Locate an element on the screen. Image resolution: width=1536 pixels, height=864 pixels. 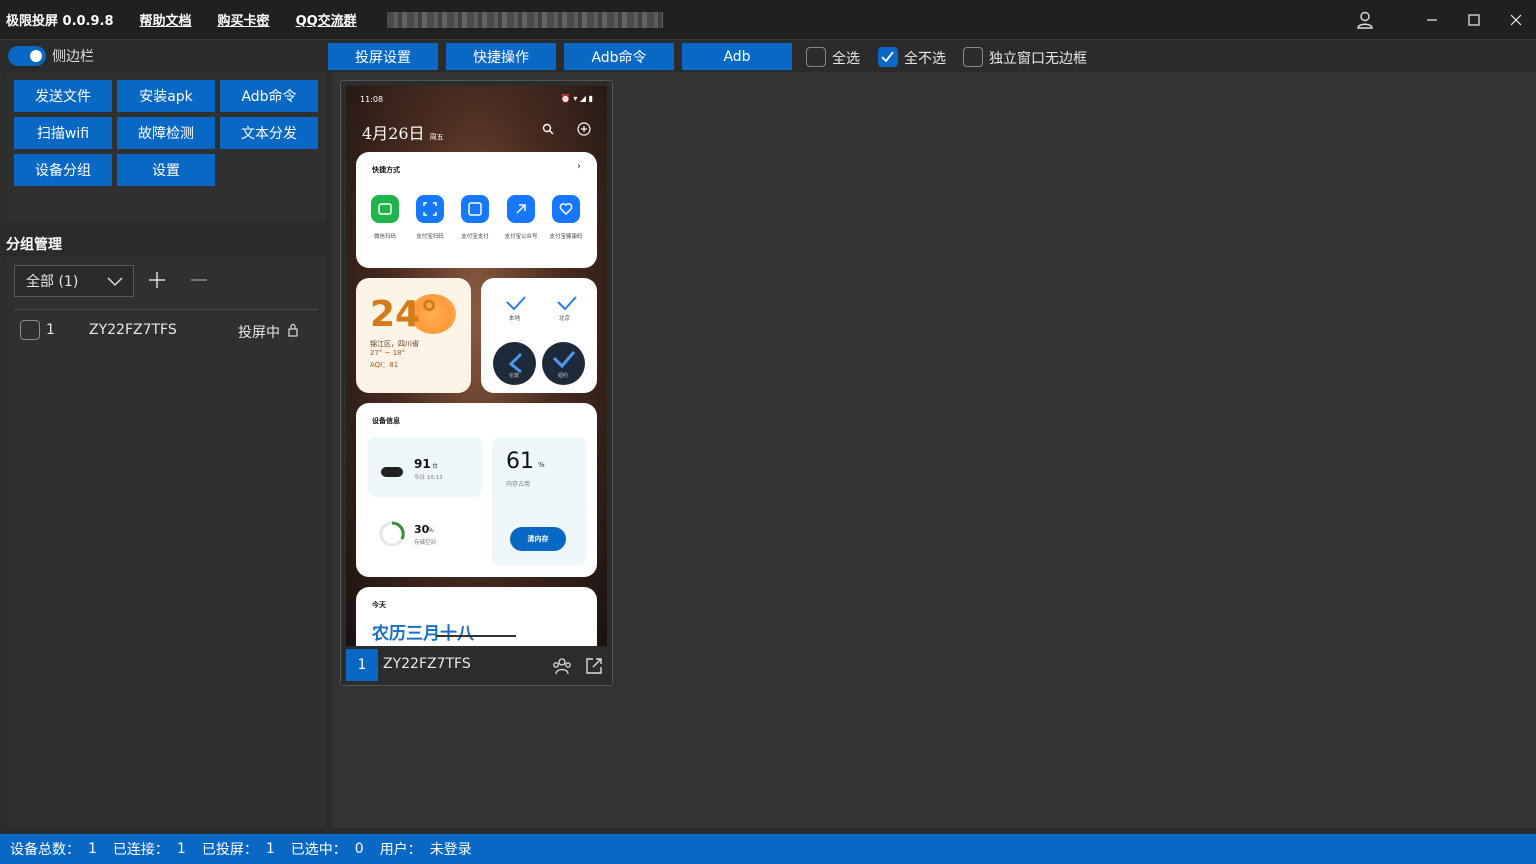
status-selected-label: 已选中： is located at coordinates (318, 850).